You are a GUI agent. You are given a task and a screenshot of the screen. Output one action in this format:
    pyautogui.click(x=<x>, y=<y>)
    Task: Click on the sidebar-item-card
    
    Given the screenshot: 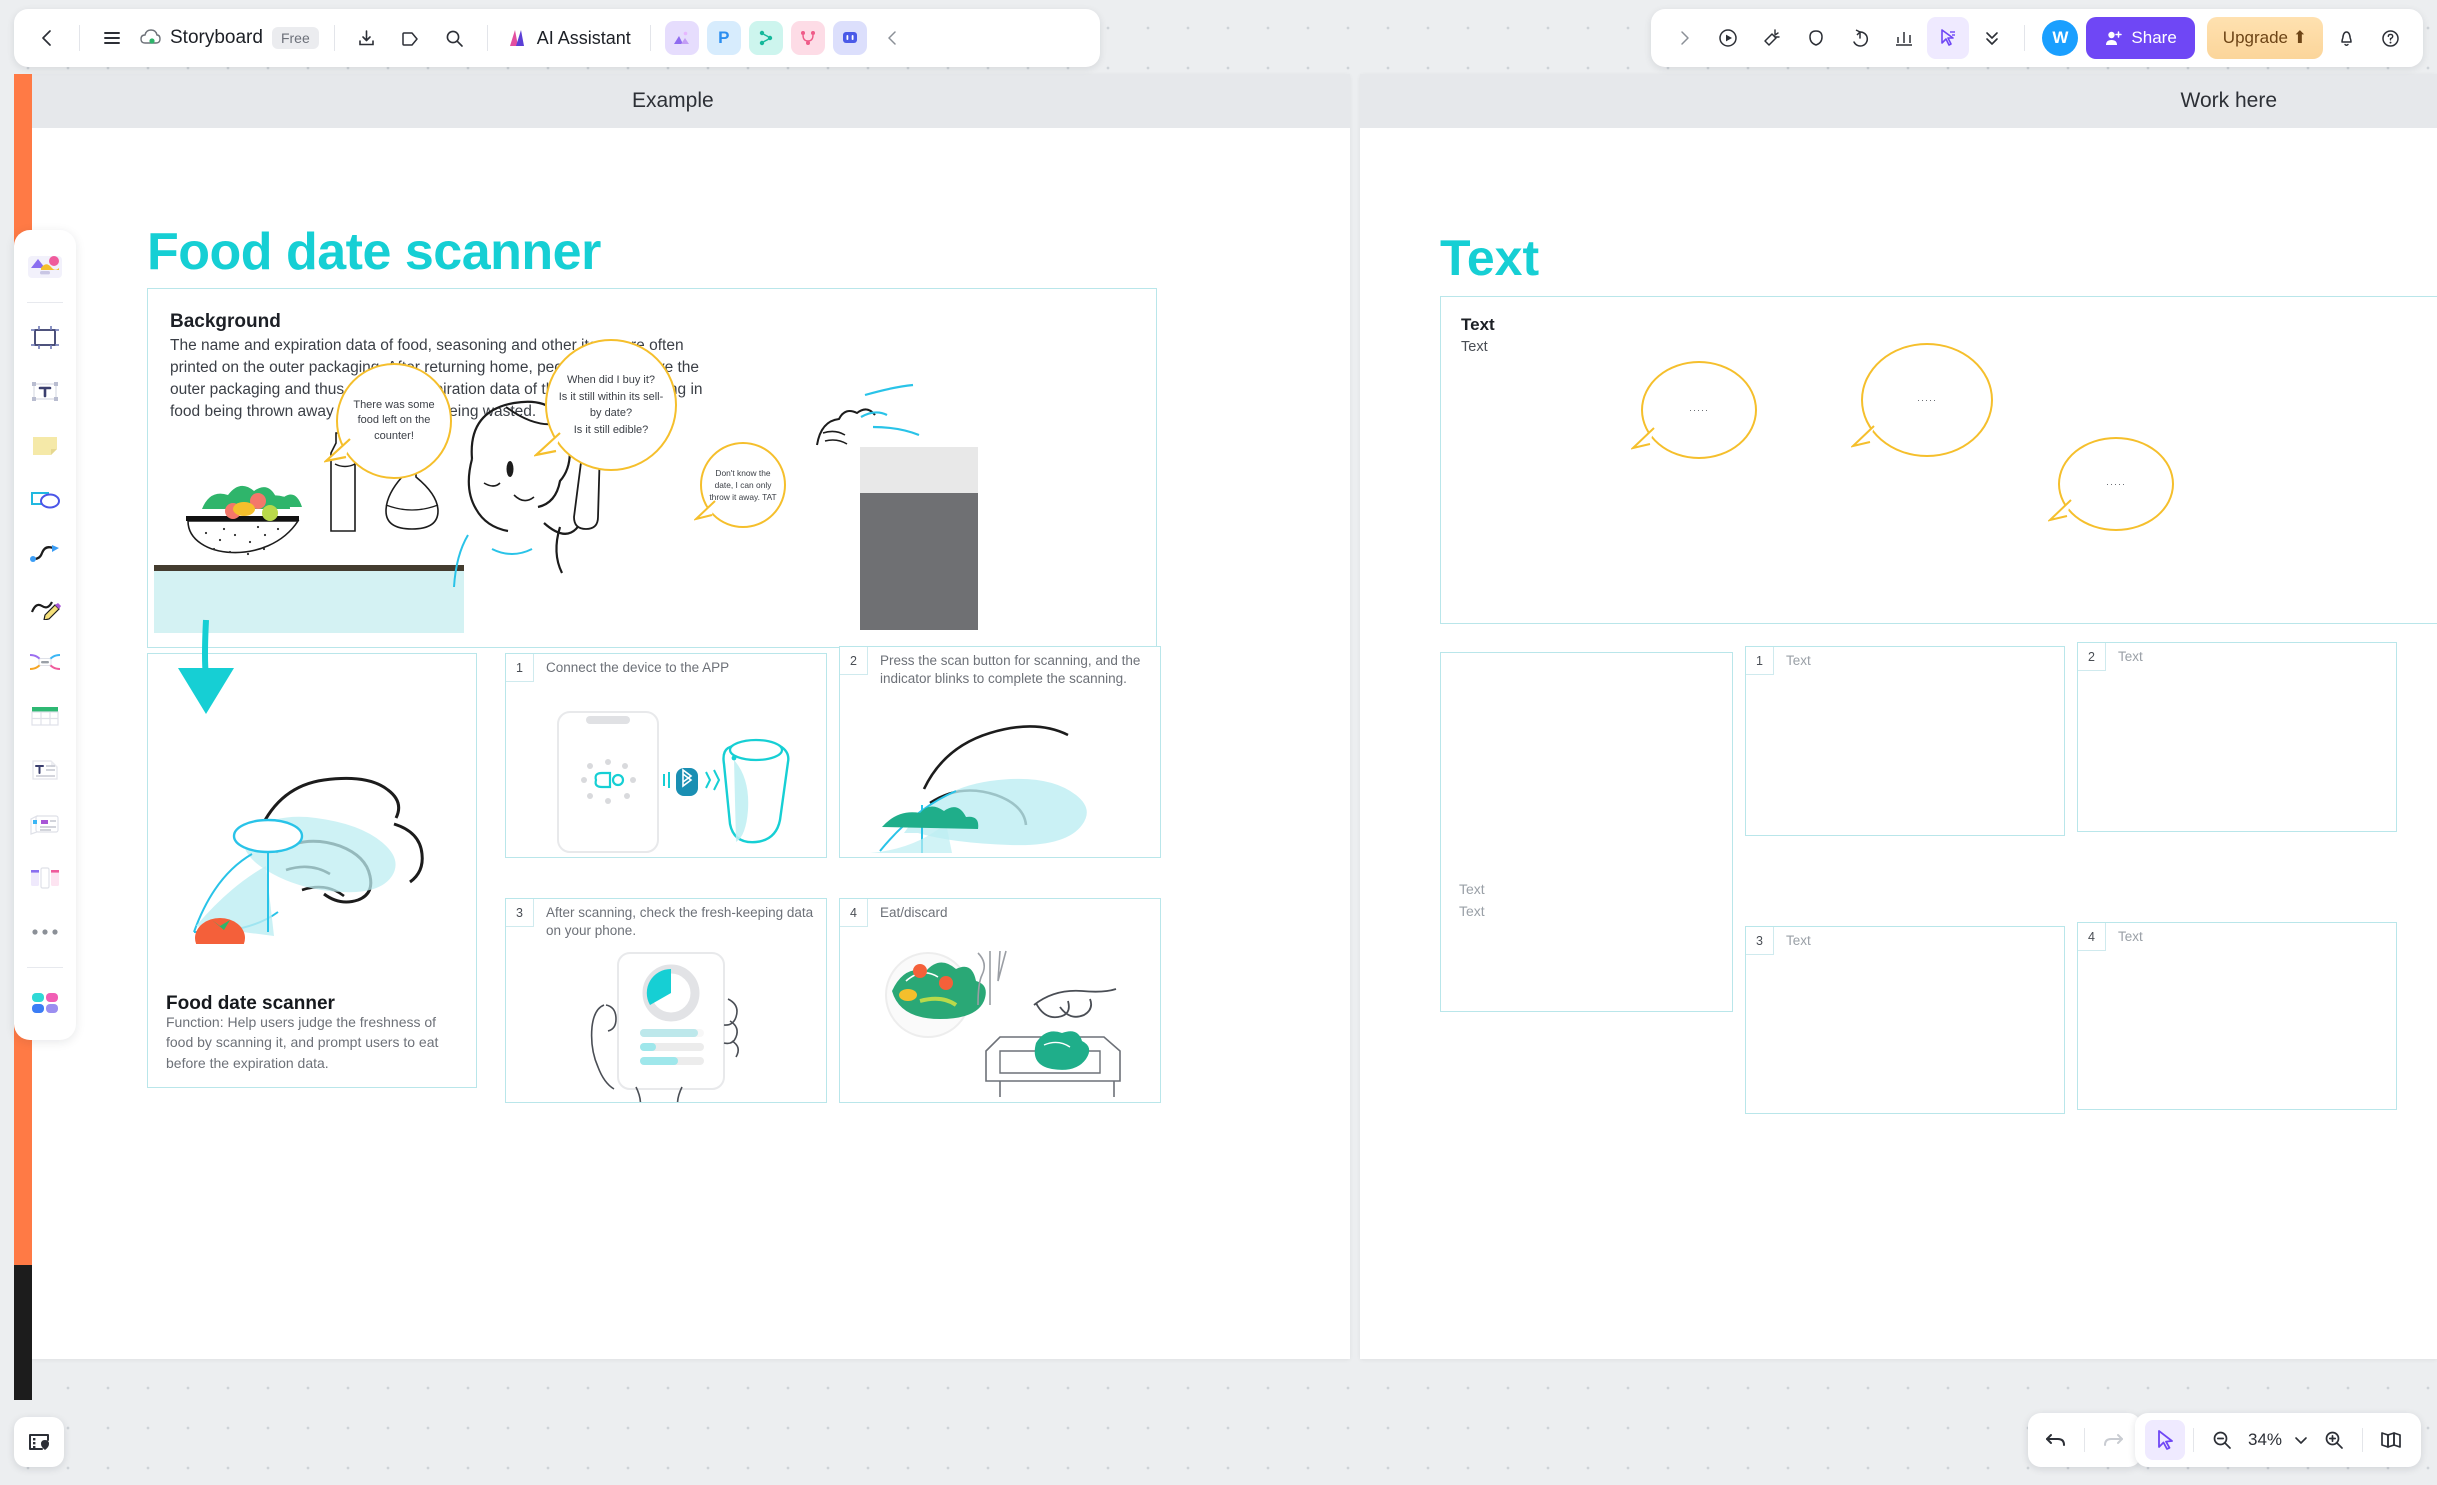 What is the action you would take?
    pyautogui.click(x=45, y=824)
    